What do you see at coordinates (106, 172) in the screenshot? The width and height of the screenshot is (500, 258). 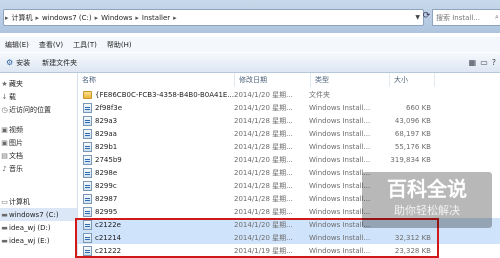 I see `file-name: 8298e` at bounding box center [106, 172].